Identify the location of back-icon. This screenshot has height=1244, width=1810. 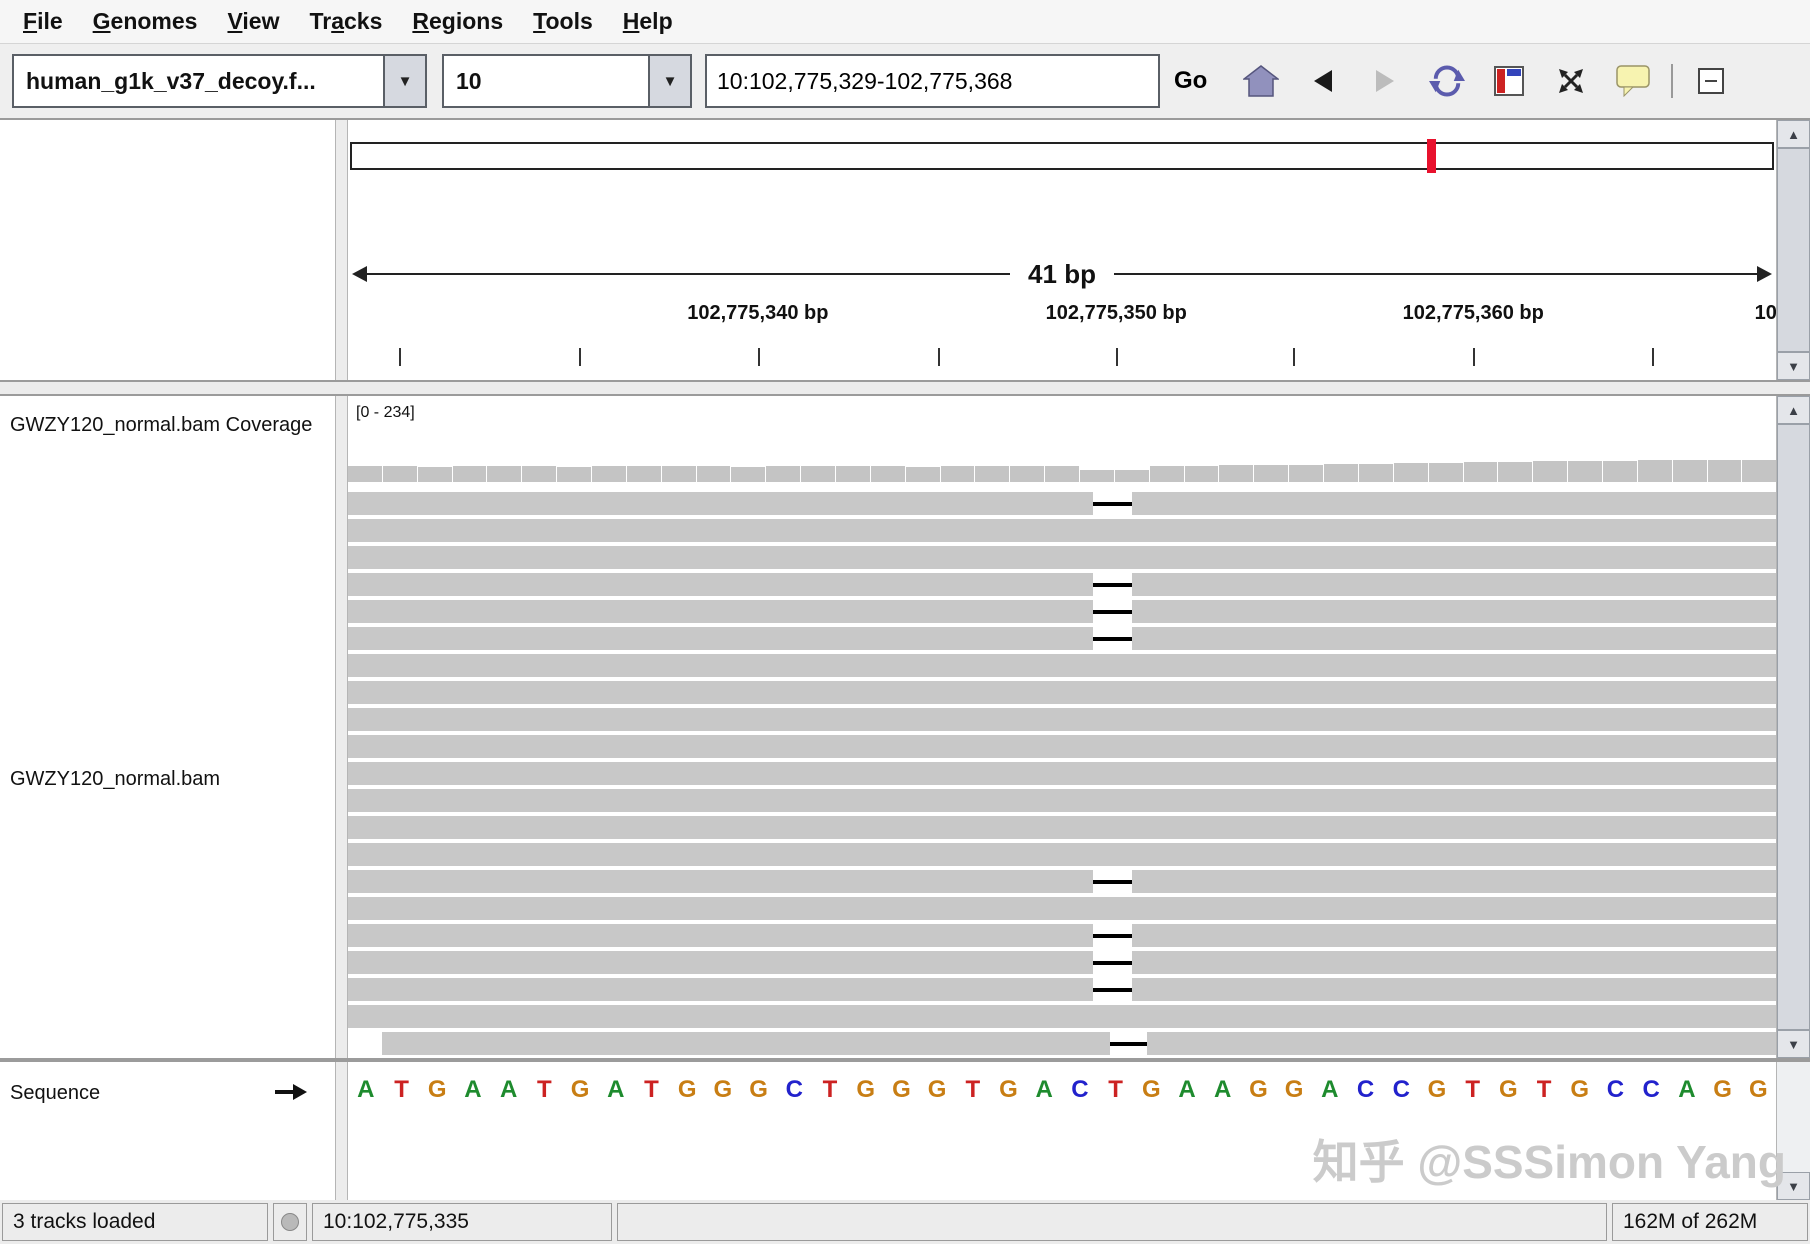
(1323, 81).